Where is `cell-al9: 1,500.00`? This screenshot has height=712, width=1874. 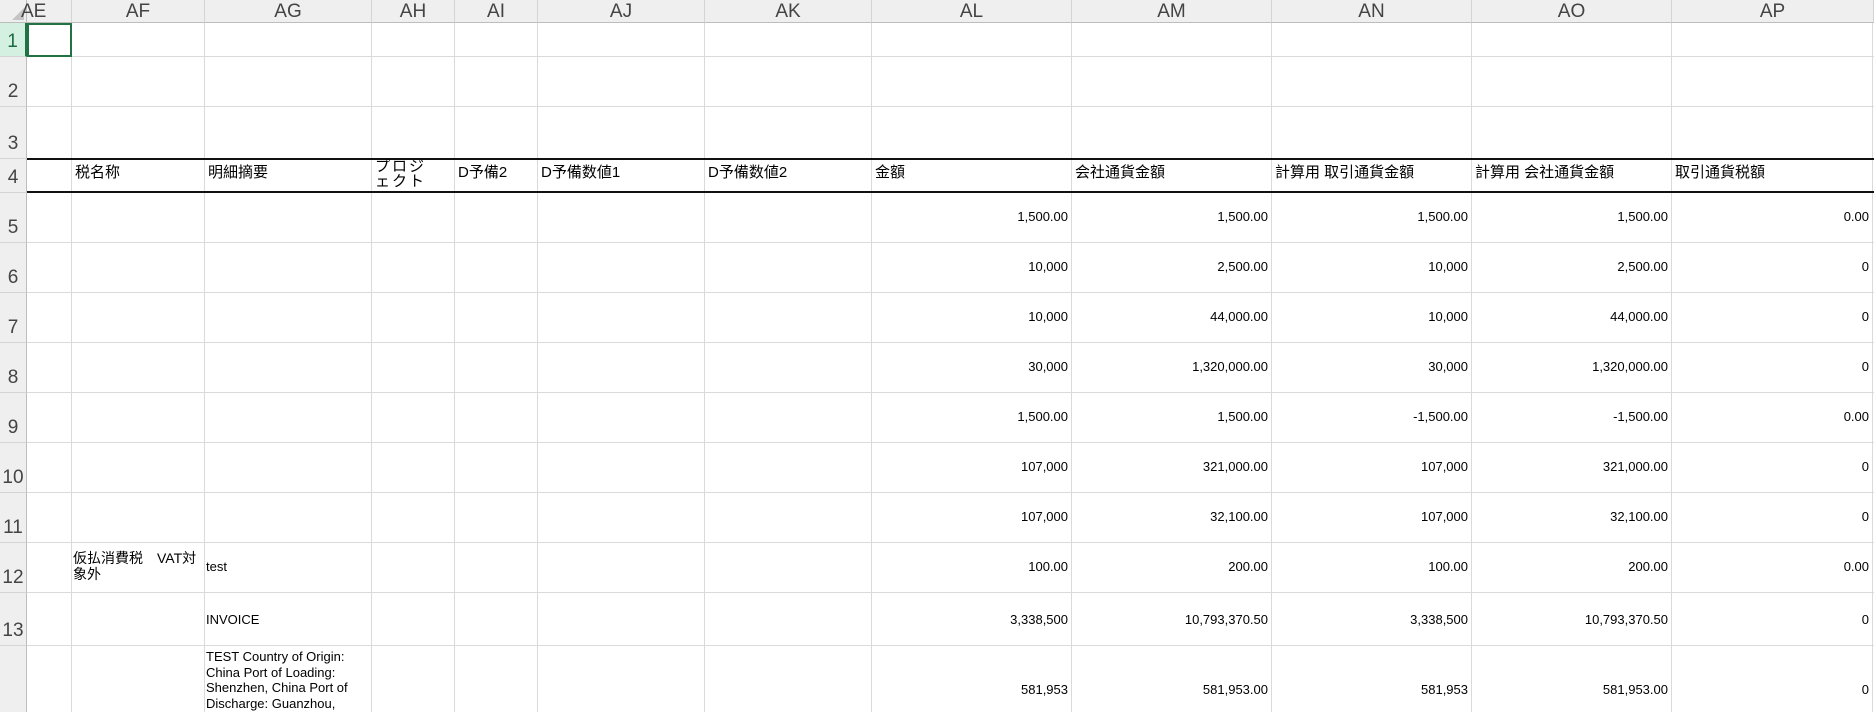 cell-al9: 1,500.00 is located at coordinates (971, 416).